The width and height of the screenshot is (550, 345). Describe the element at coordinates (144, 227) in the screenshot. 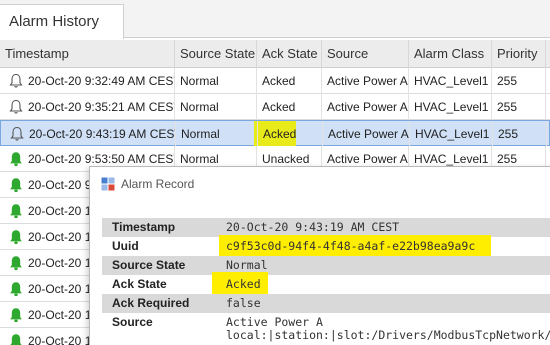

I see `field-label: Timestamp` at that location.